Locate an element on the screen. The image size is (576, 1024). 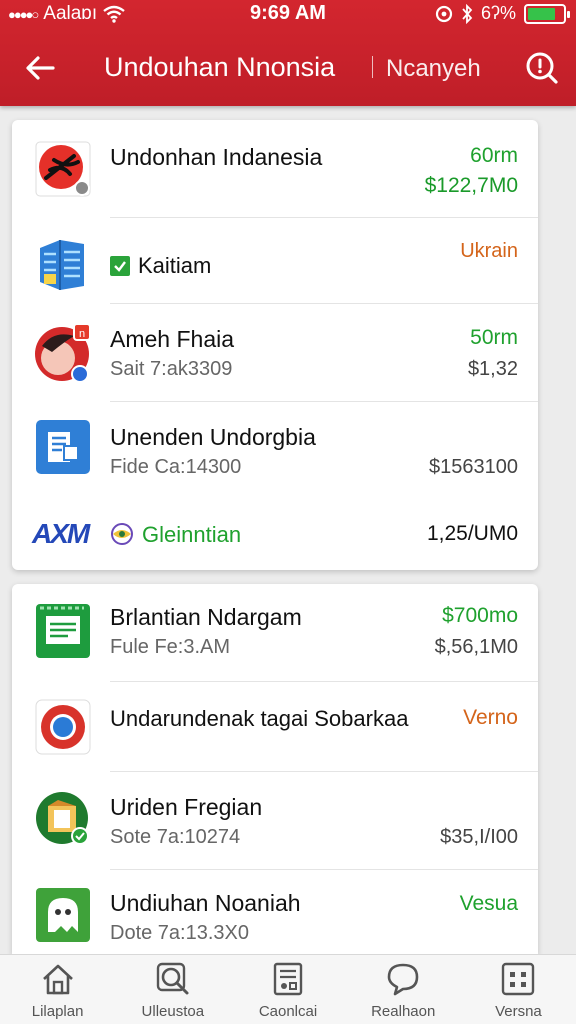
item-size: 50rm is located at coordinates (494, 337).